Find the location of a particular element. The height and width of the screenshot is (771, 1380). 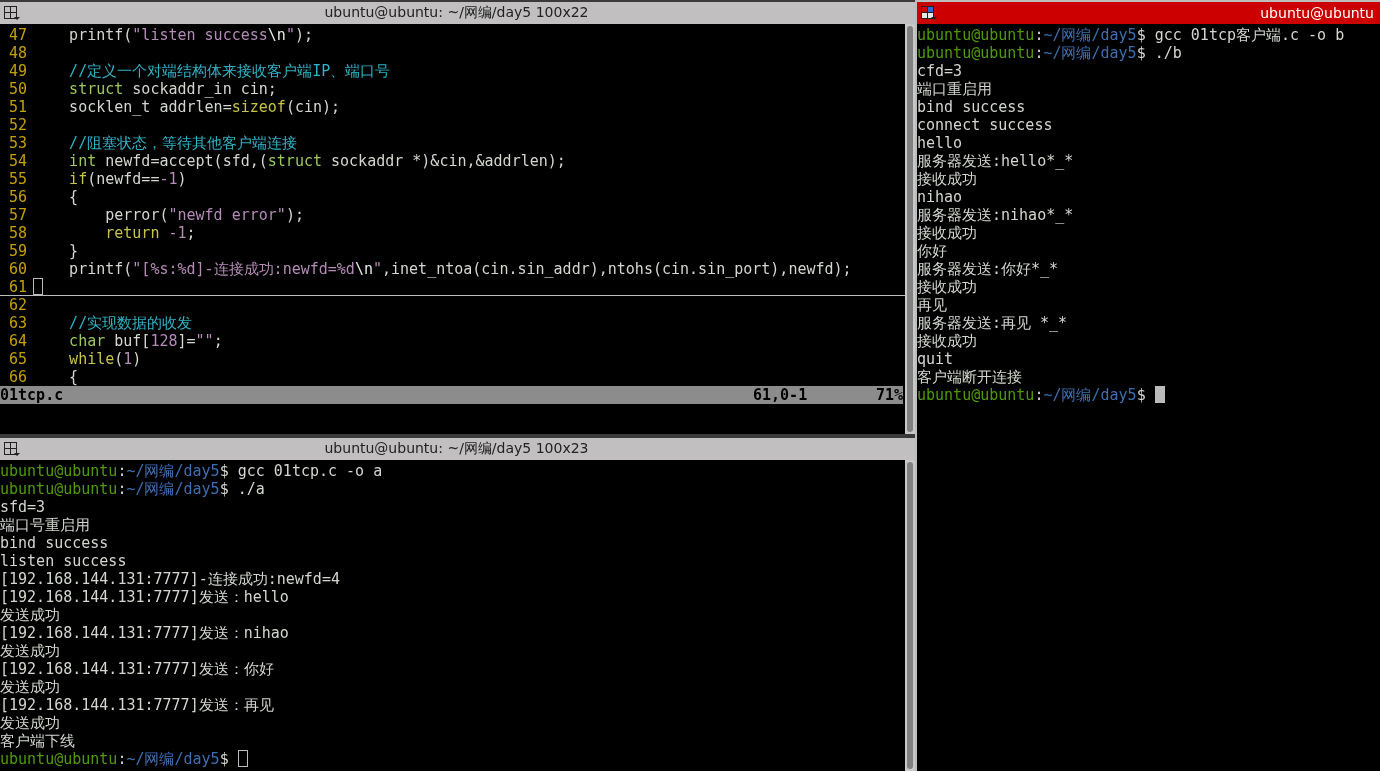

line-number: 63 is located at coordinates (17, 323).